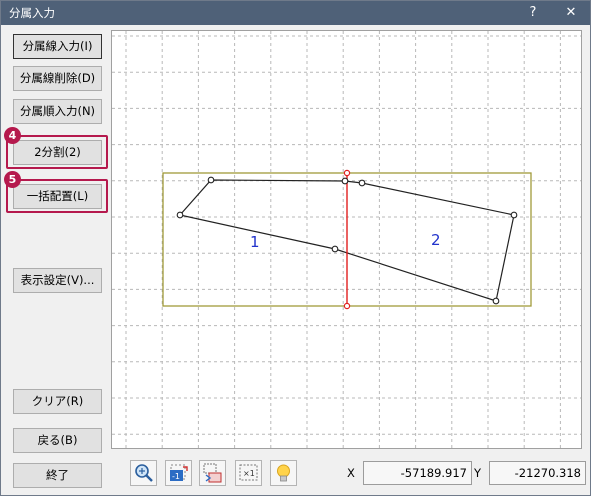  Describe the element at coordinates (417, 473) in the screenshot. I see `x-coord-value: -57189.917` at that location.